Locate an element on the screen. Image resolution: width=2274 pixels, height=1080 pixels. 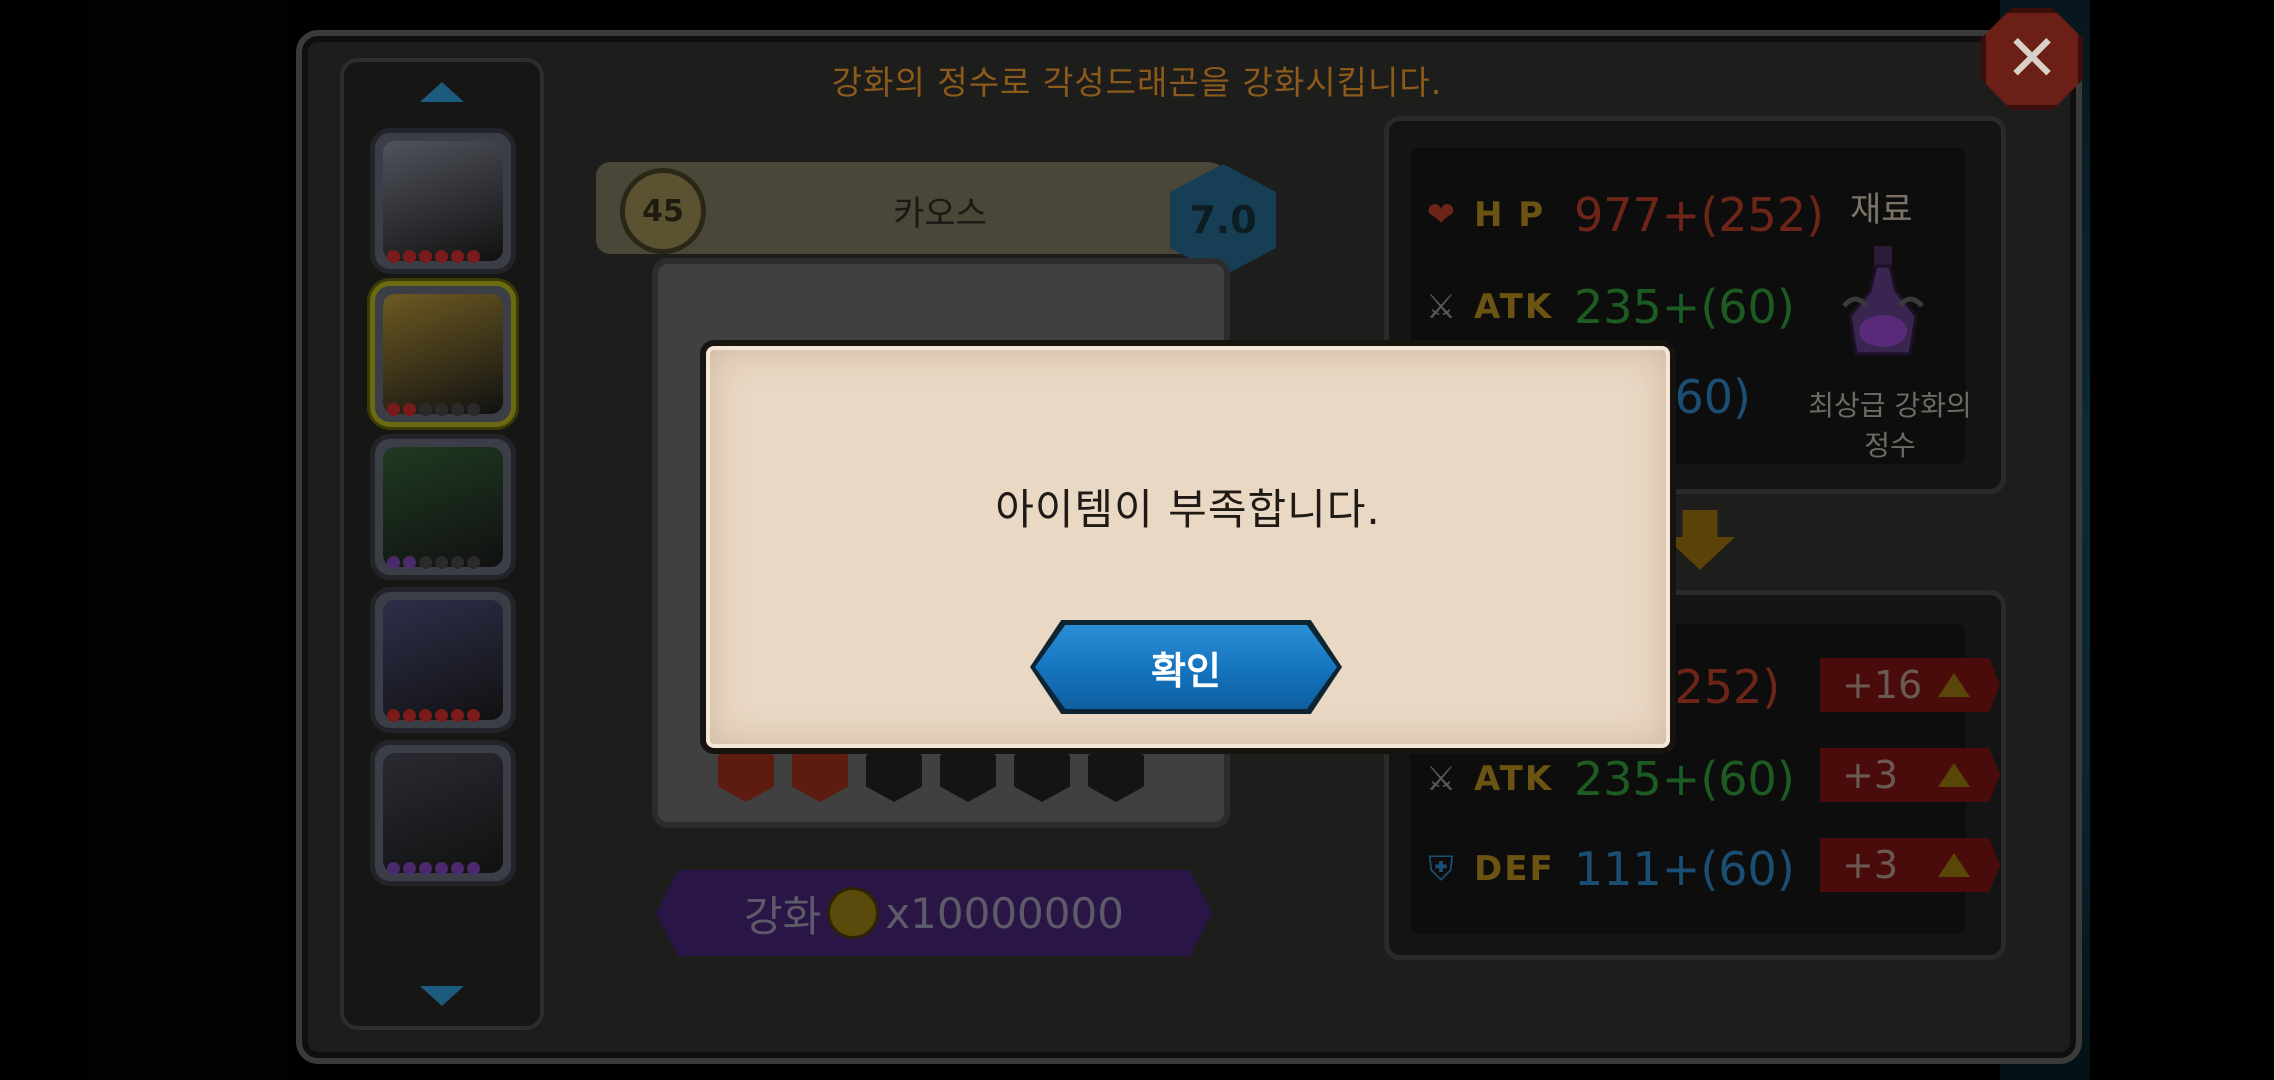
heart-icon: ❤ is located at coordinates (1441, 215).